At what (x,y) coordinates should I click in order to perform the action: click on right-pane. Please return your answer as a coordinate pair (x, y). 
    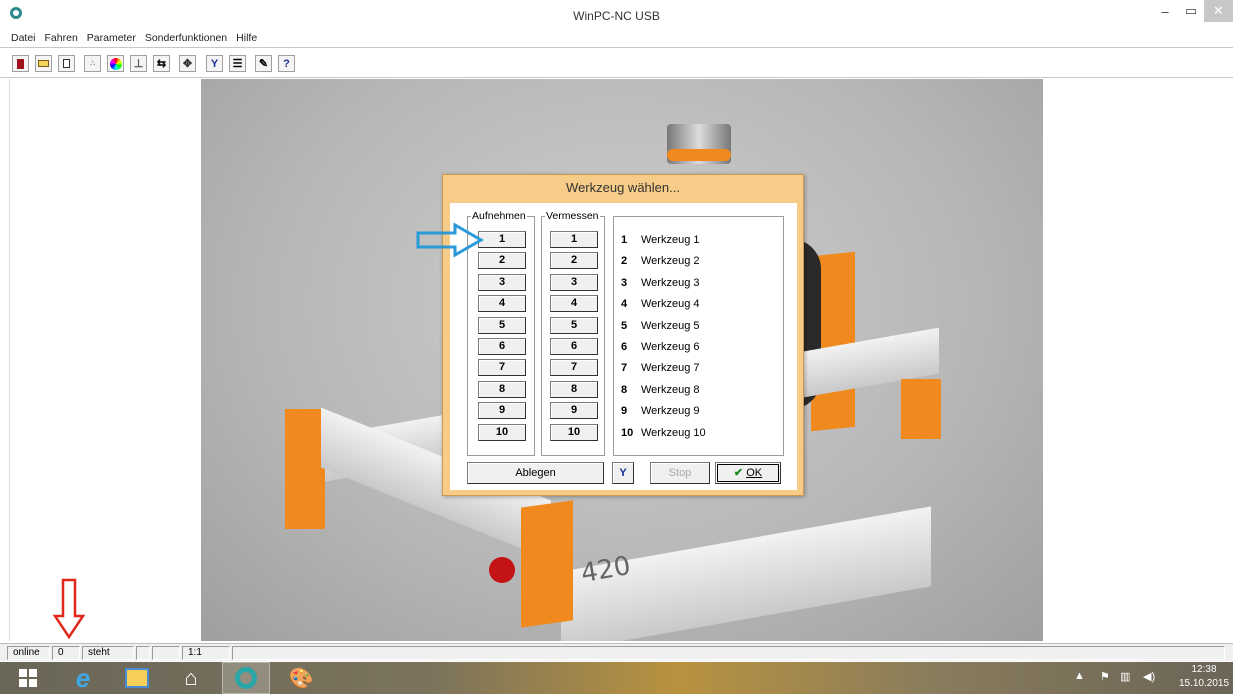
    Looking at the image, I should click on (1138, 360).